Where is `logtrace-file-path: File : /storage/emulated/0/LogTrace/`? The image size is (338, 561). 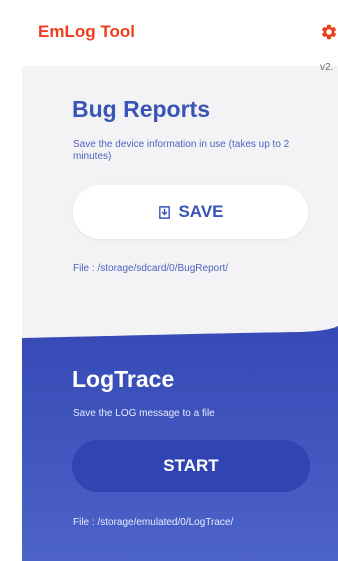
logtrace-file-path: File : /storage/emulated/0/LogTrace/ is located at coordinates (153, 522).